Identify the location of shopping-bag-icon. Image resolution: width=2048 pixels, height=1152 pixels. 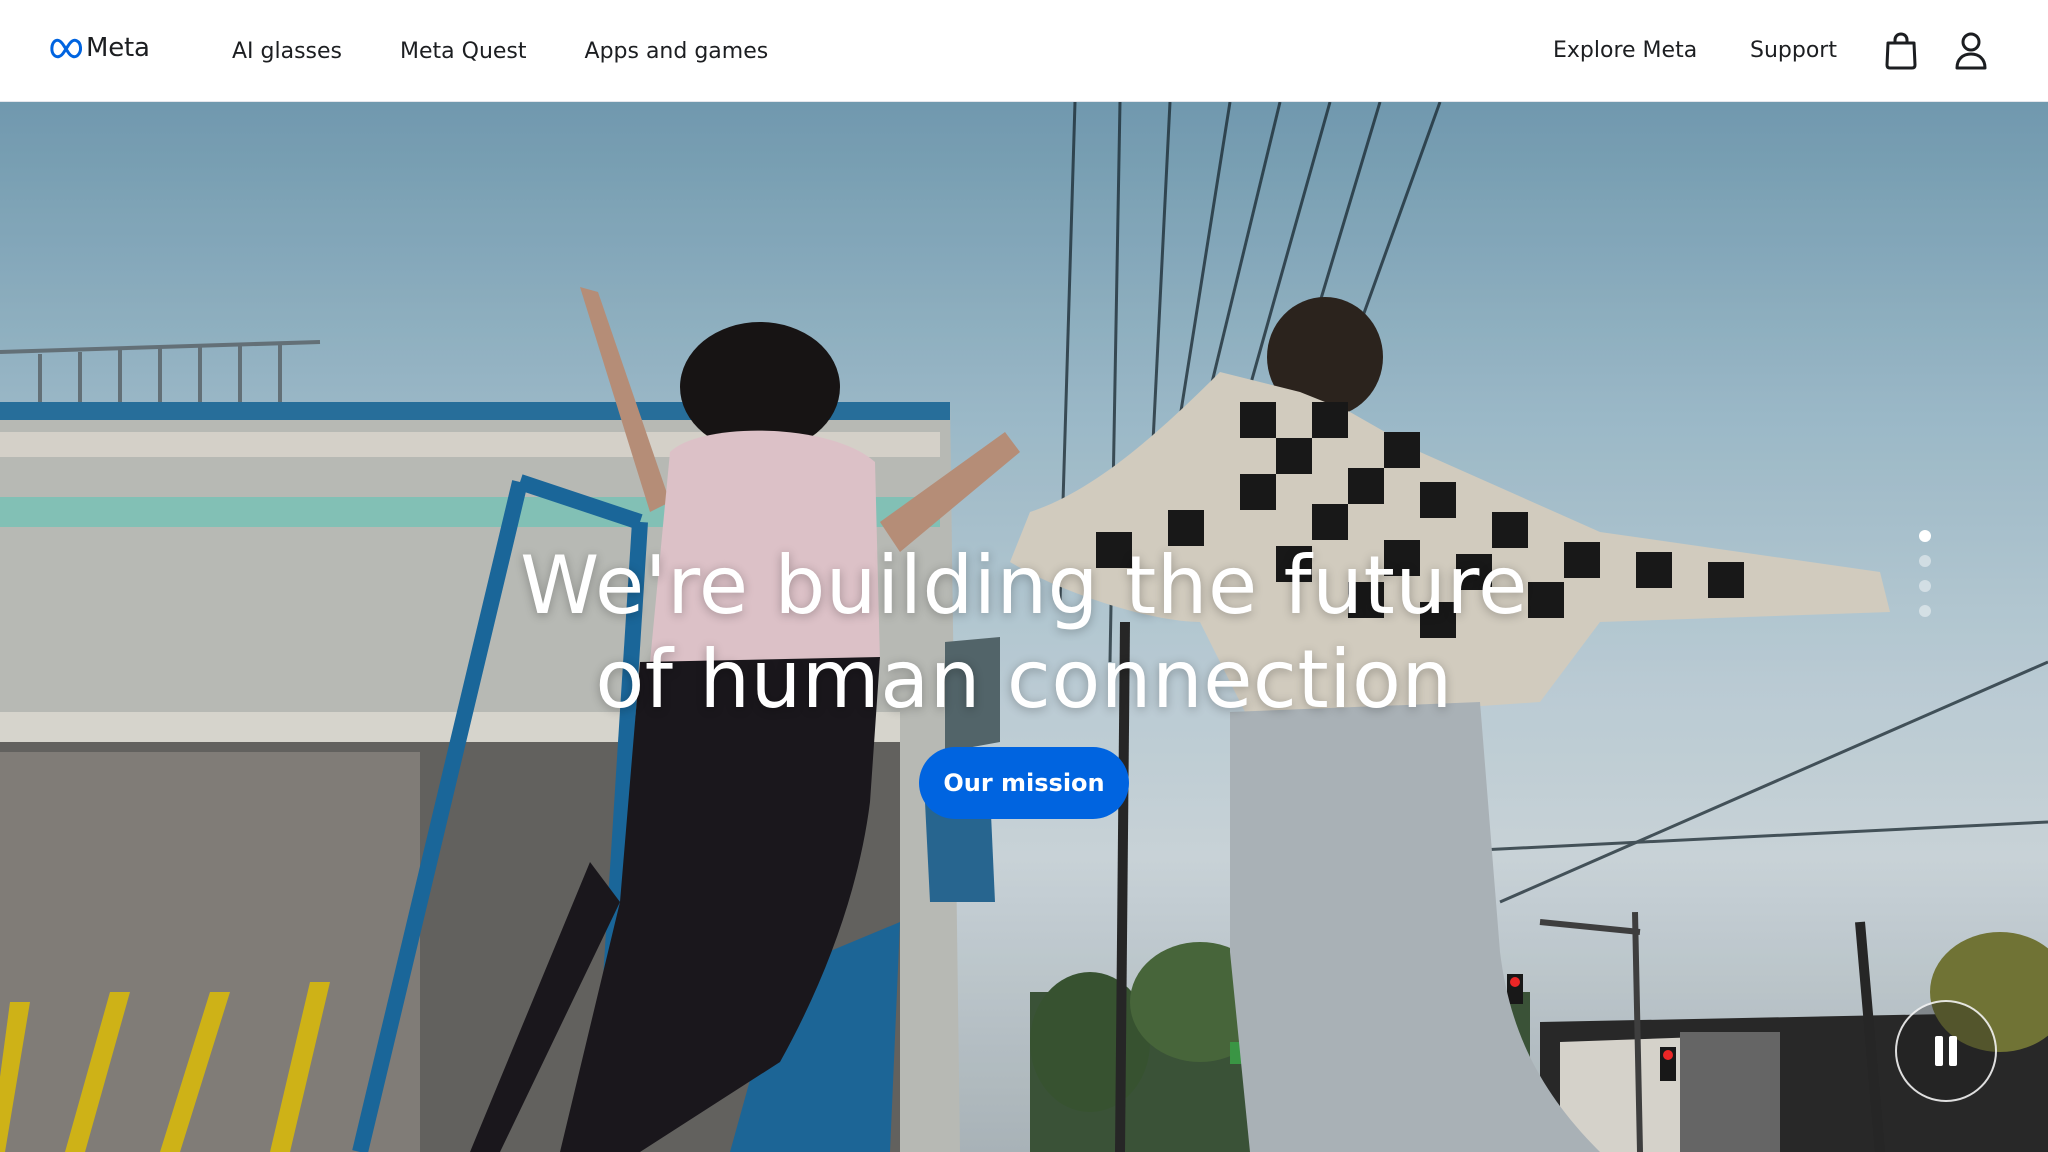
(1901, 51).